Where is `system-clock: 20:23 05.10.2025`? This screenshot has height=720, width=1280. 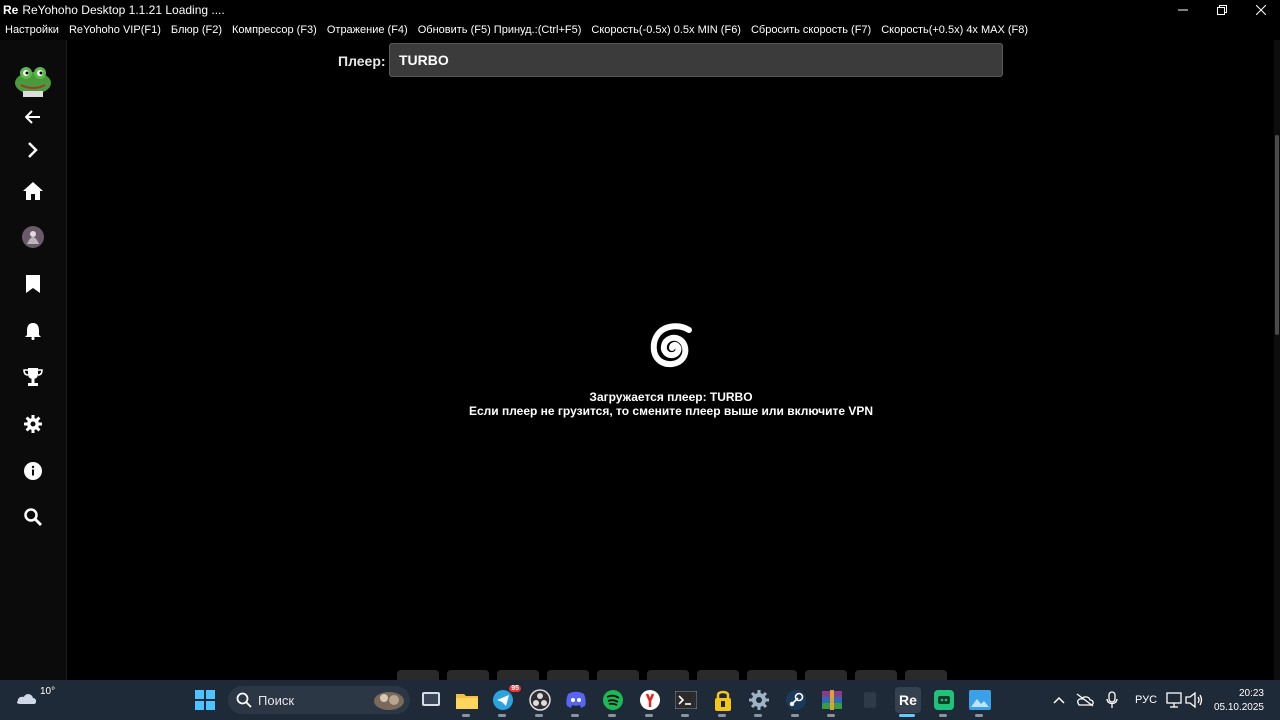
system-clock: 20:23 05.10.2025 is located at coordinates (1239, 701).